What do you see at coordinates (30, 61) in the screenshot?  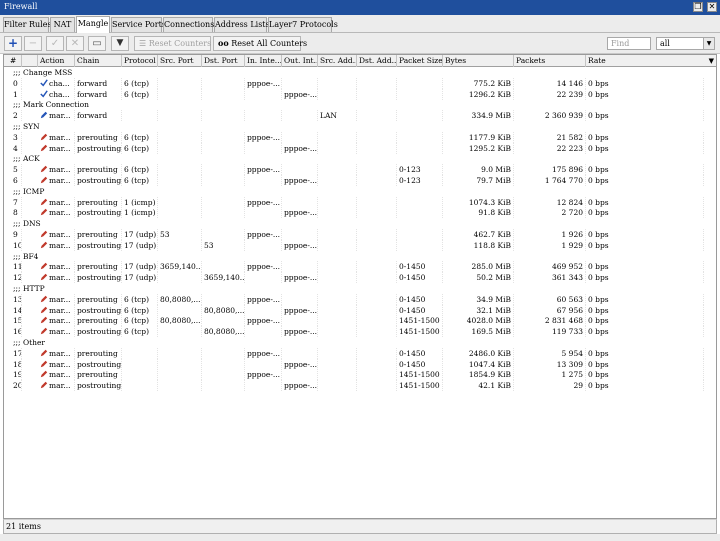 I see `col-header-blank` at bounding box center [30, 61].